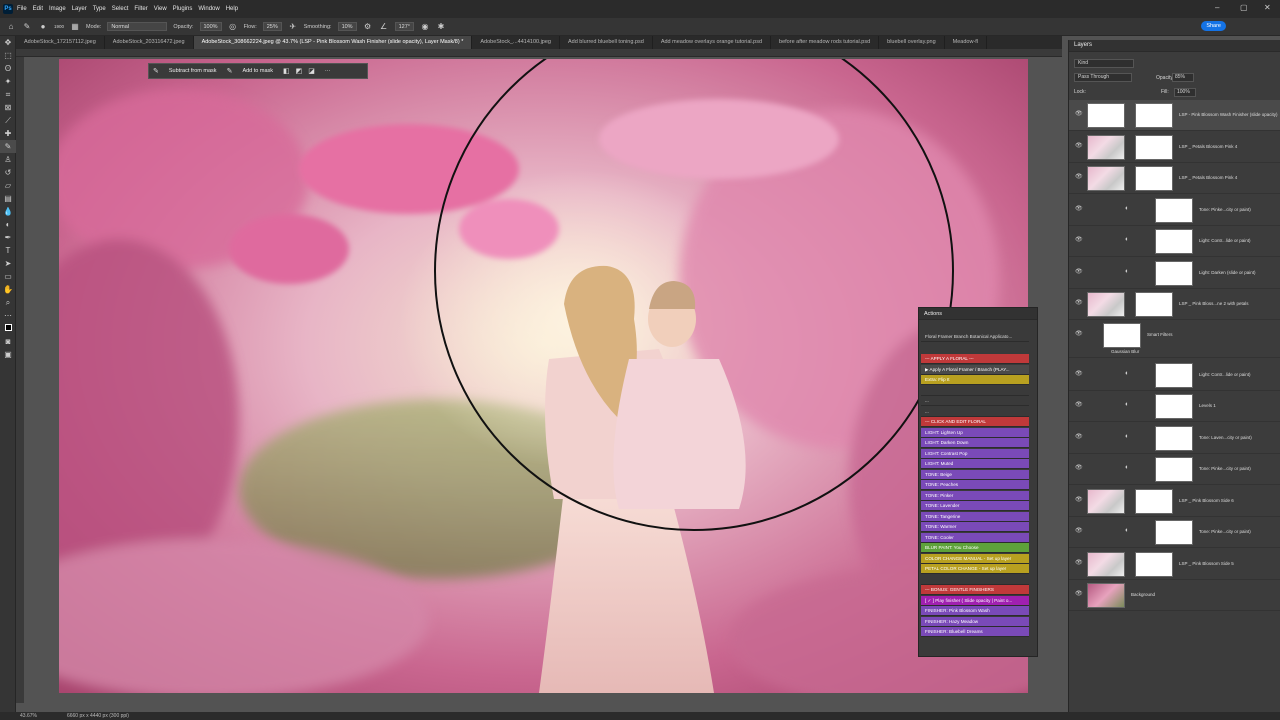 The image size is (1280, 720). I want to click on action-item: TONE: Pinker, so click(975, 495).